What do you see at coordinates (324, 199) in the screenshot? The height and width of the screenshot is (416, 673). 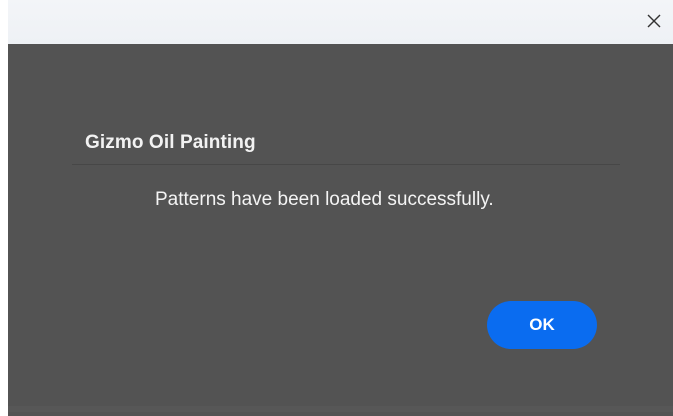 I see `dialog-message: Patterns have been loaded successfully.` at bounding box center [324, 199].